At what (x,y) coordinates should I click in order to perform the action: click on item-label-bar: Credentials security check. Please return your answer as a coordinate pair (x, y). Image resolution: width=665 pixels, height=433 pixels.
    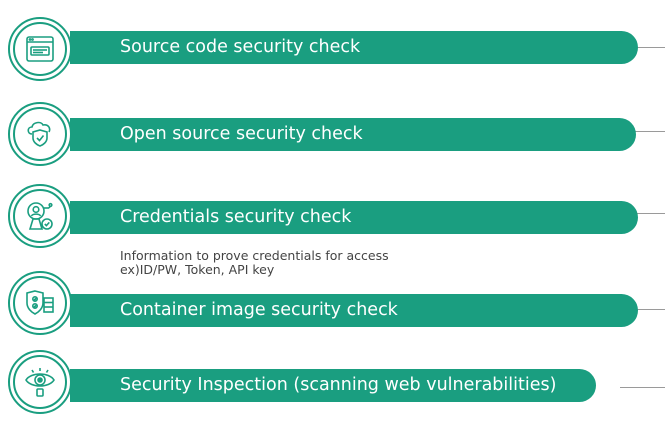
    Looking at the image, I should click on (354, 217).